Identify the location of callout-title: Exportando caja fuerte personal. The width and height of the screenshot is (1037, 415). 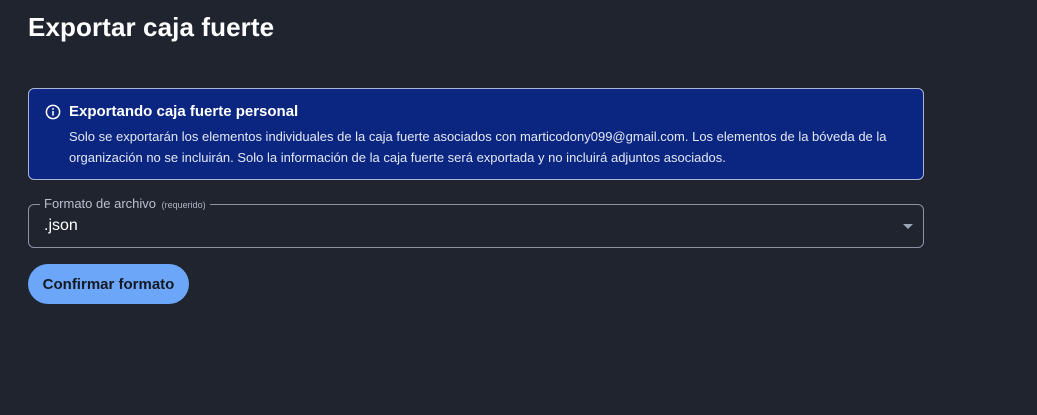
(184, 111).